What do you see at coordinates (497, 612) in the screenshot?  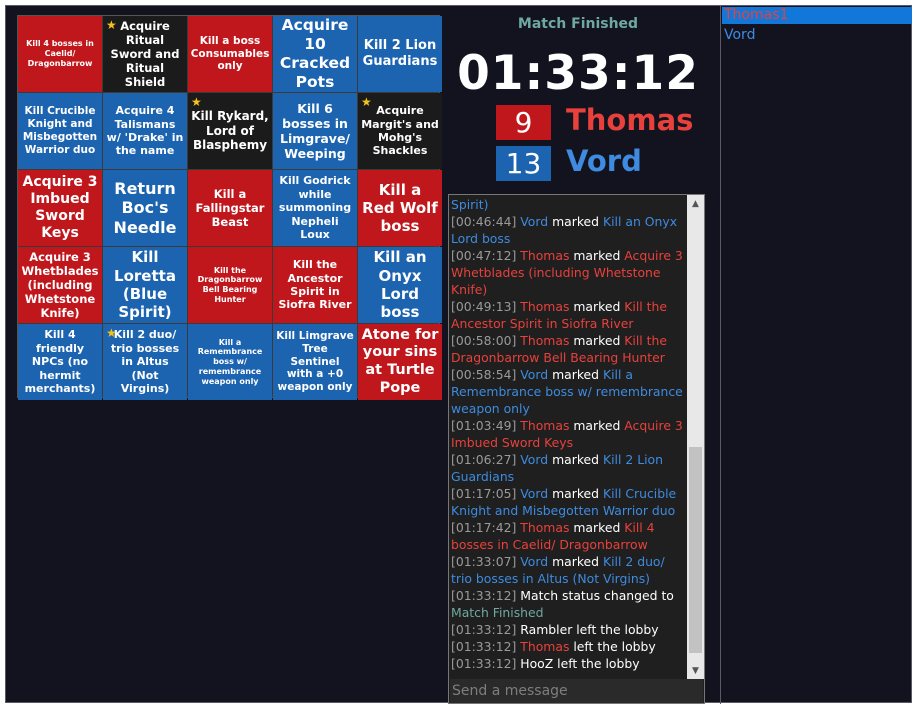 I see `chat-segment: Match Finished` at bounding box center [497, 612].